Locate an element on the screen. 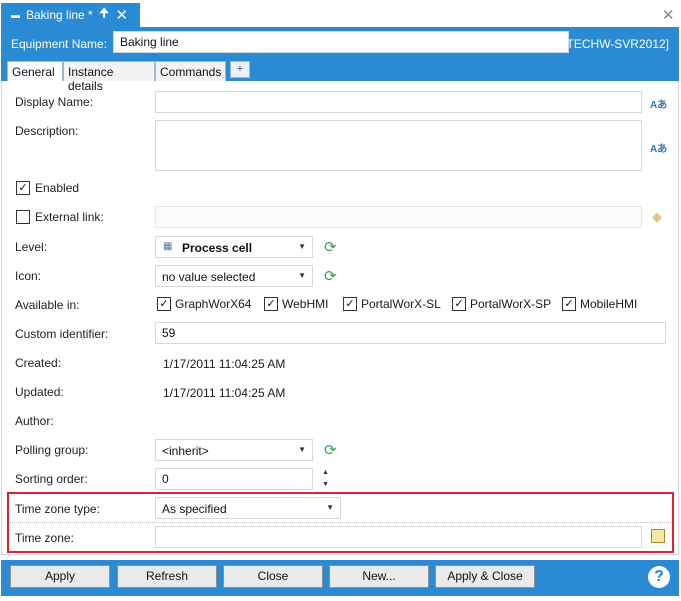 The image size is (681, 601). window-close-icon: ✕ is located at coordinates (668, 15).